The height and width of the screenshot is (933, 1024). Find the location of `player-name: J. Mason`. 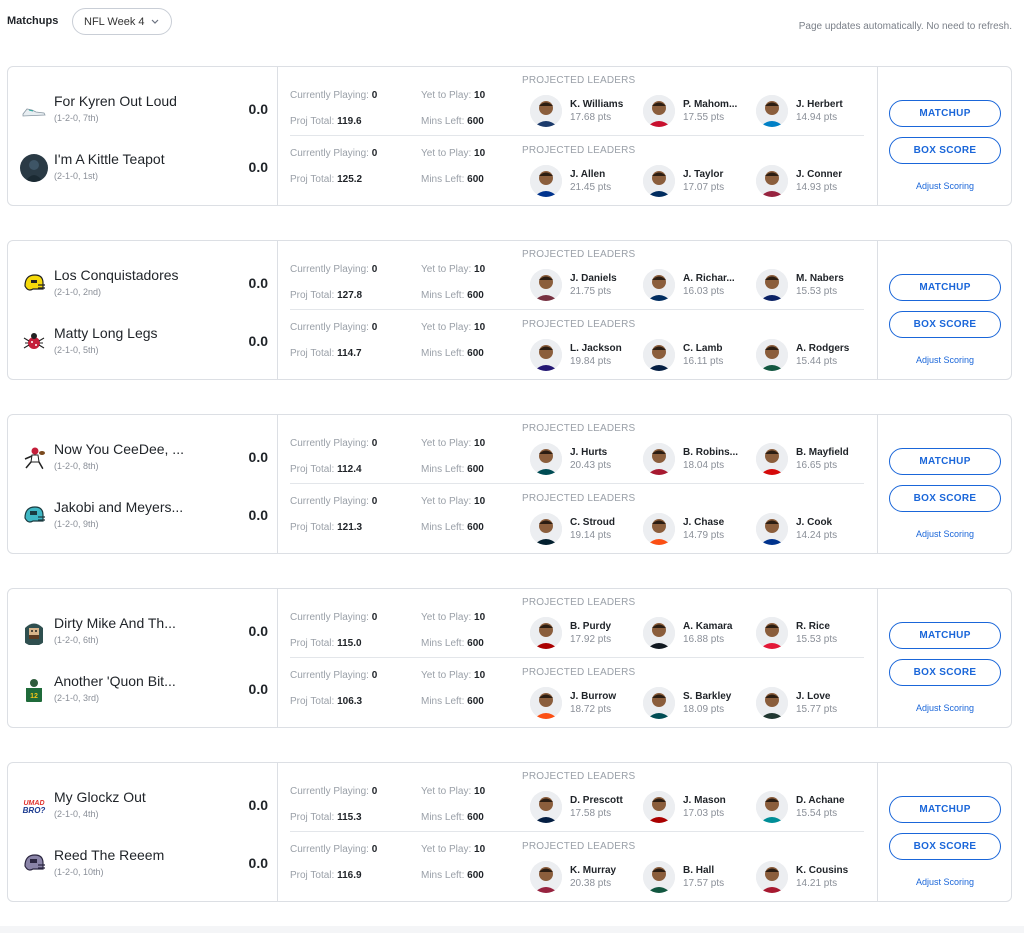

player-name: J. Mason is located at coordinates (704, 800).